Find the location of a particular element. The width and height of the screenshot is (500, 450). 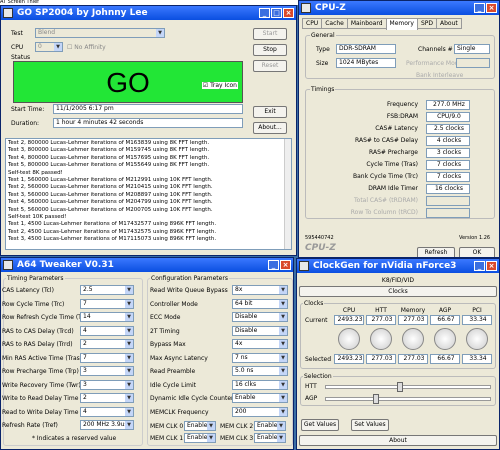

about-bar-button: About is located at coordinates (398, 440).